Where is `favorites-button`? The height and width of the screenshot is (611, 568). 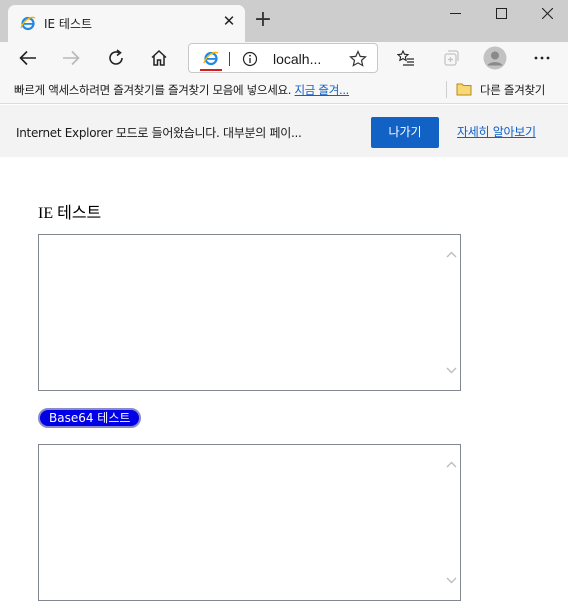 favorites-button is located at coordinates (406, 58).